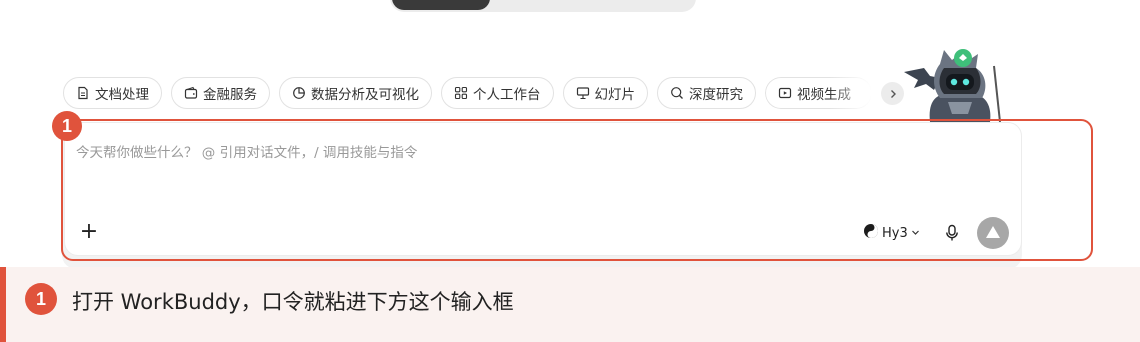  What do you see at coordinates (956, 83) in the screenshot?
I see `mascot-image` at bounding box center [956, 83].